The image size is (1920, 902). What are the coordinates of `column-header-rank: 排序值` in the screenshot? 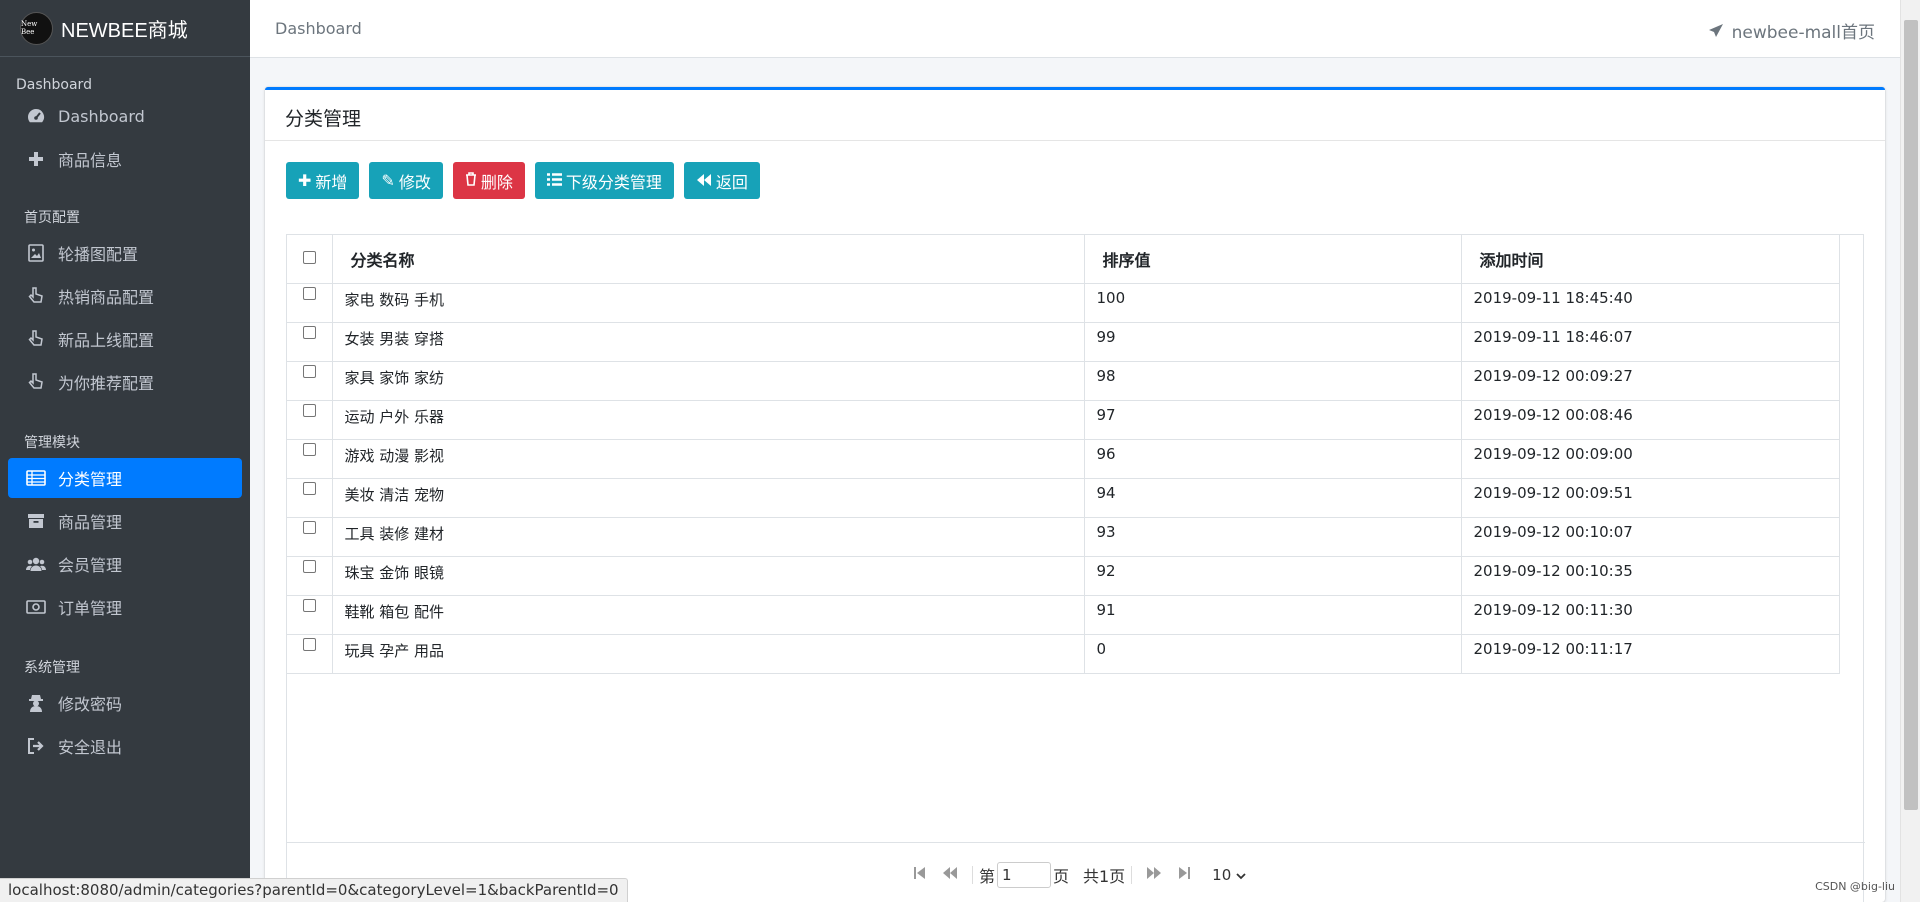 It's located at (1272, 259).